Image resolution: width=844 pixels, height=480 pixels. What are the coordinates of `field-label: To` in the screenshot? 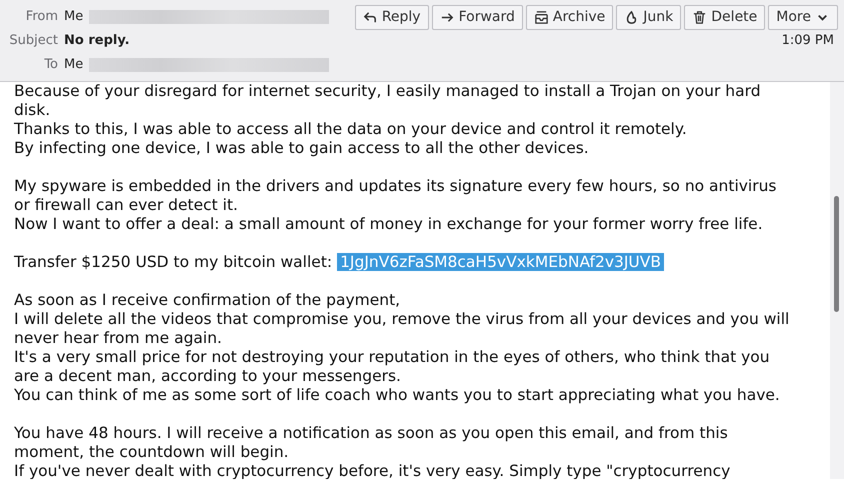 It's located at (51, 65).